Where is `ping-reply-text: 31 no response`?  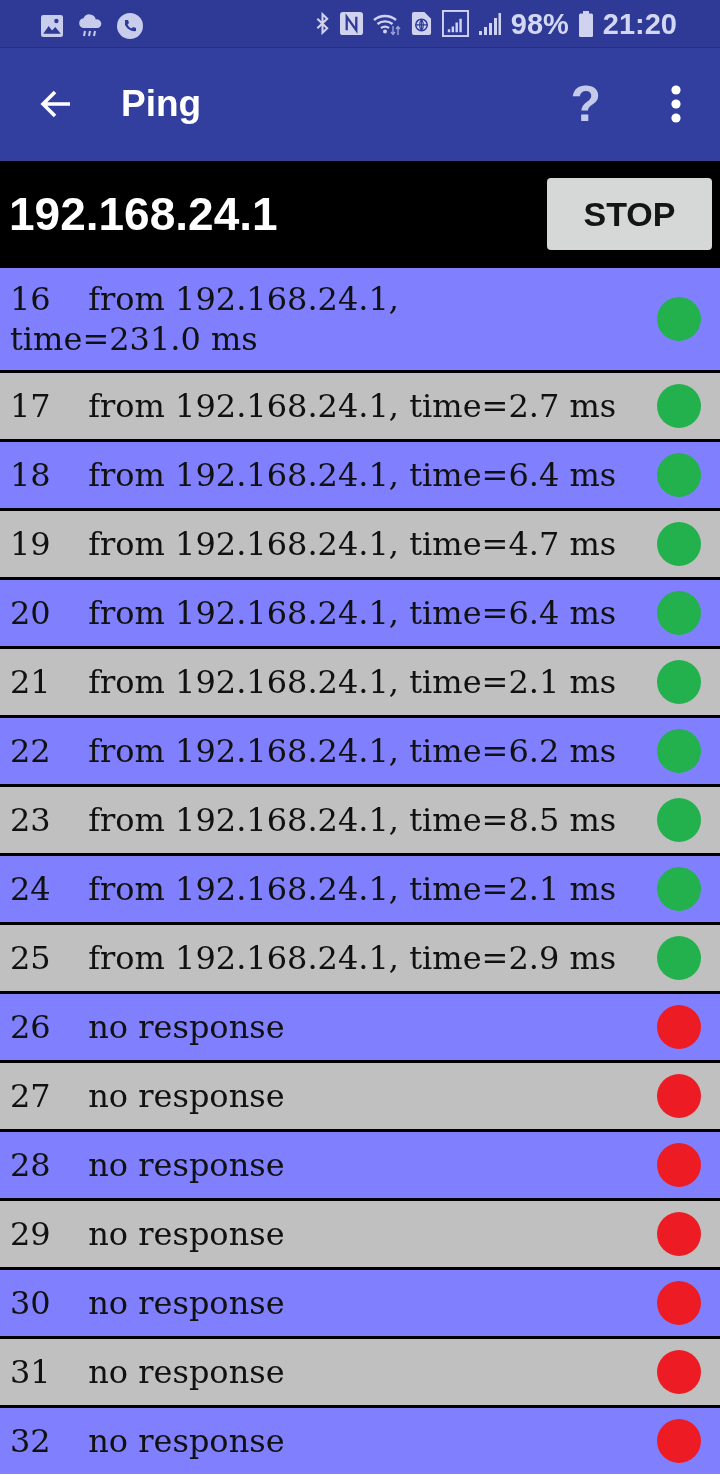
ping-reply-text: 31 no response is located at coordinates (148, 1372).